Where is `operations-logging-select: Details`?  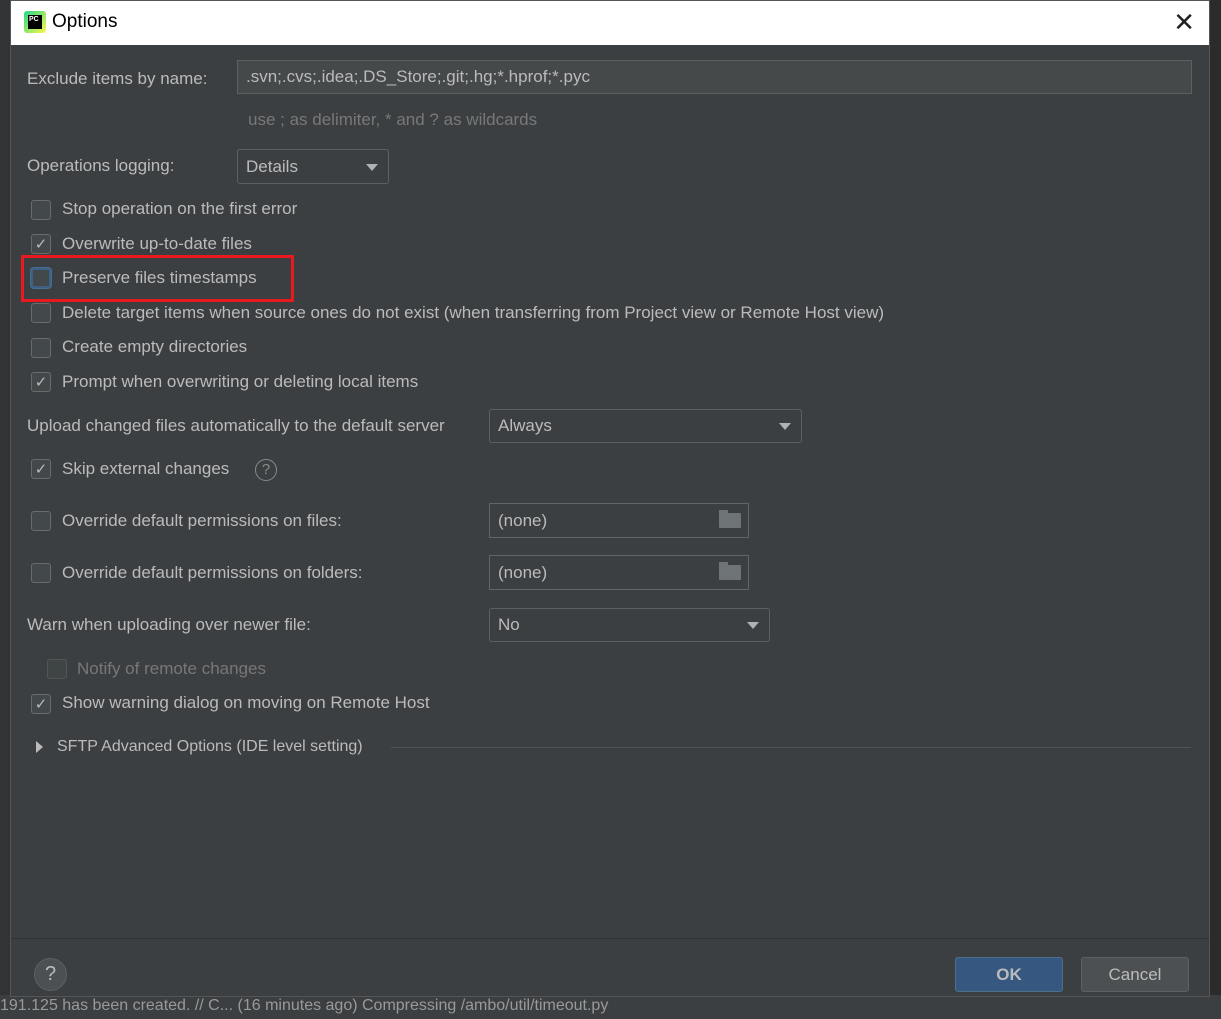
operations-logging-select: Details is located at coordinates (313, 166).